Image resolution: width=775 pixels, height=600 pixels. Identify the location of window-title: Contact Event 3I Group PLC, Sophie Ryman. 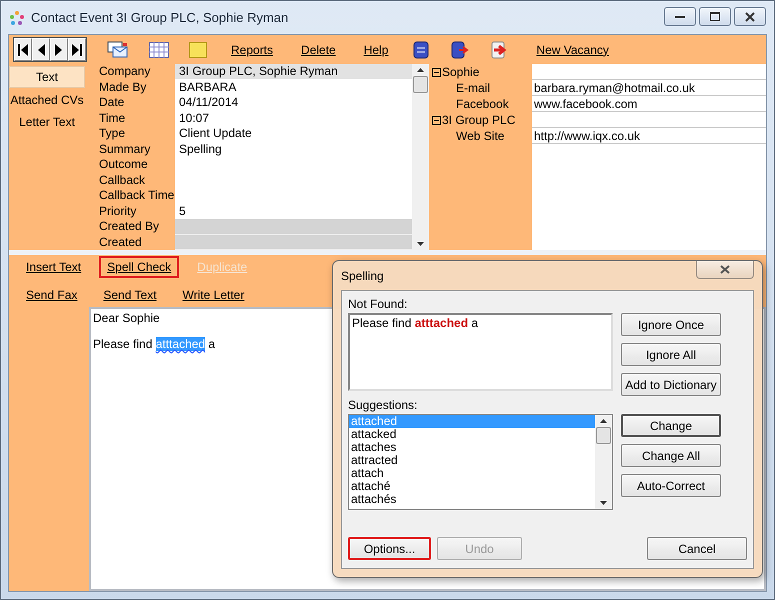
(159, 17).